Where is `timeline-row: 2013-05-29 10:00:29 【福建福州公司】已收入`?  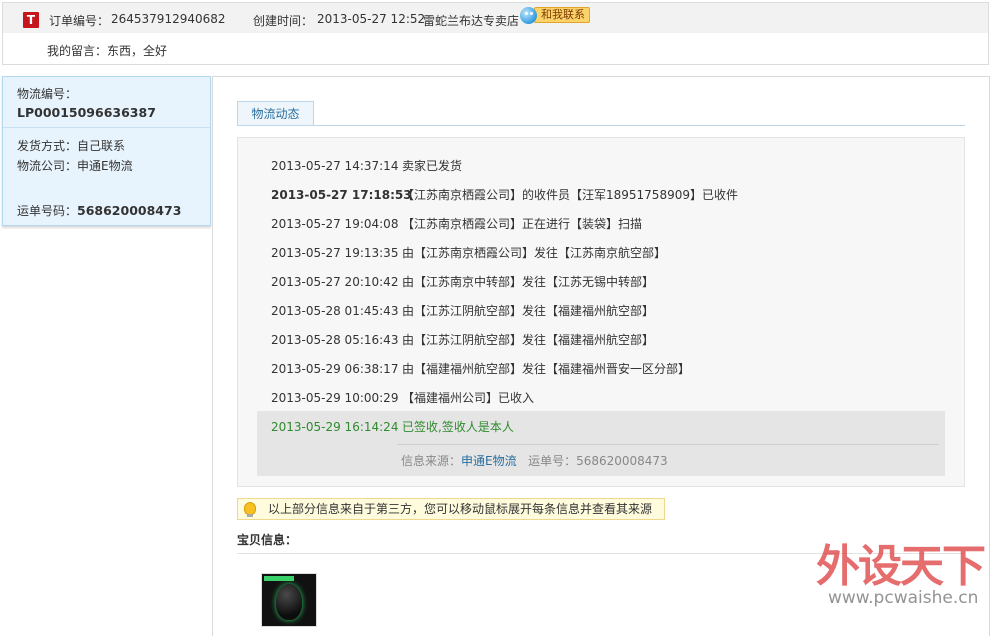
timeline-row: 2013-05-29 10:00:29 【福建福州公司】已收入 is located at coordinates (402, 397).